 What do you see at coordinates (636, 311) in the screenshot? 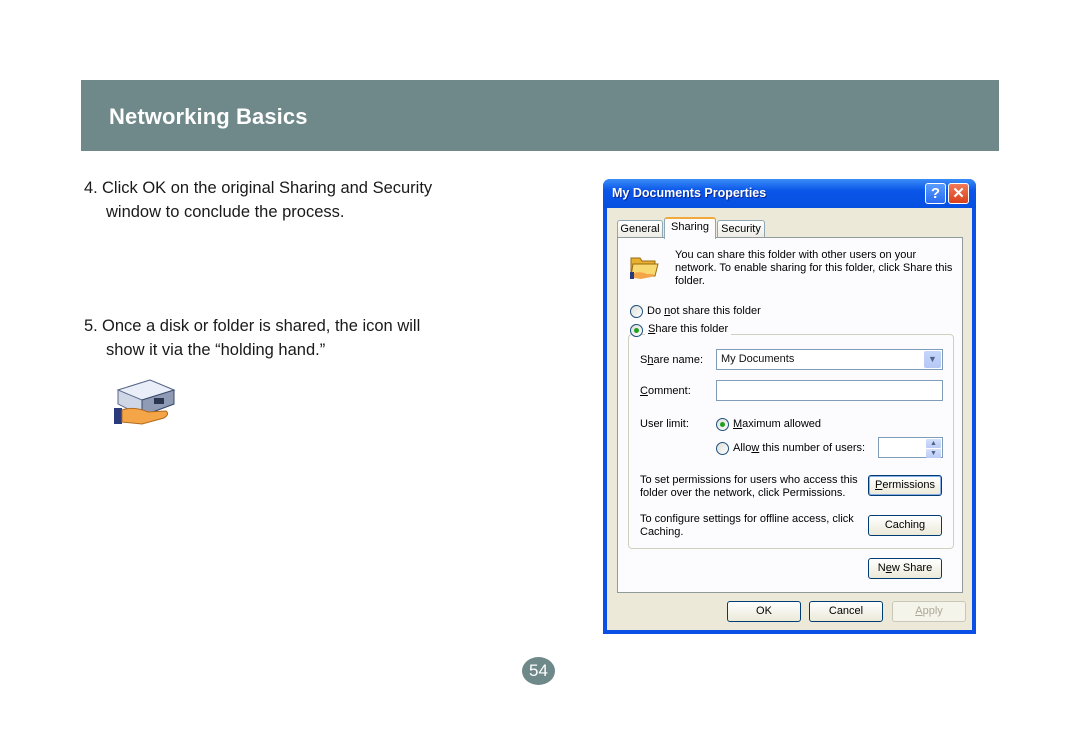
I see `do-not-share-radio` at bounding box center [636, 311].